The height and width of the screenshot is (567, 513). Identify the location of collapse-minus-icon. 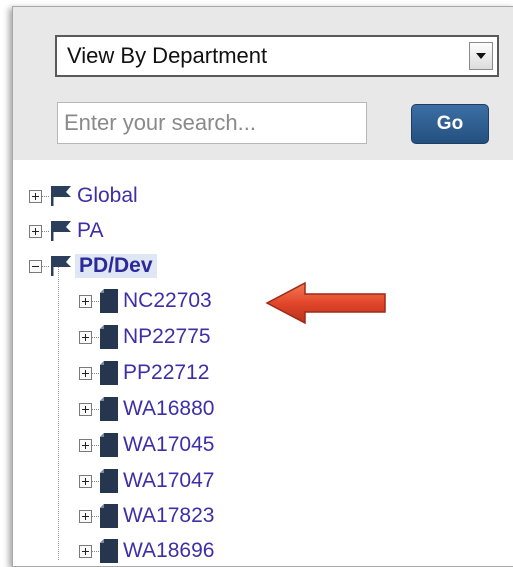
(35, 266).